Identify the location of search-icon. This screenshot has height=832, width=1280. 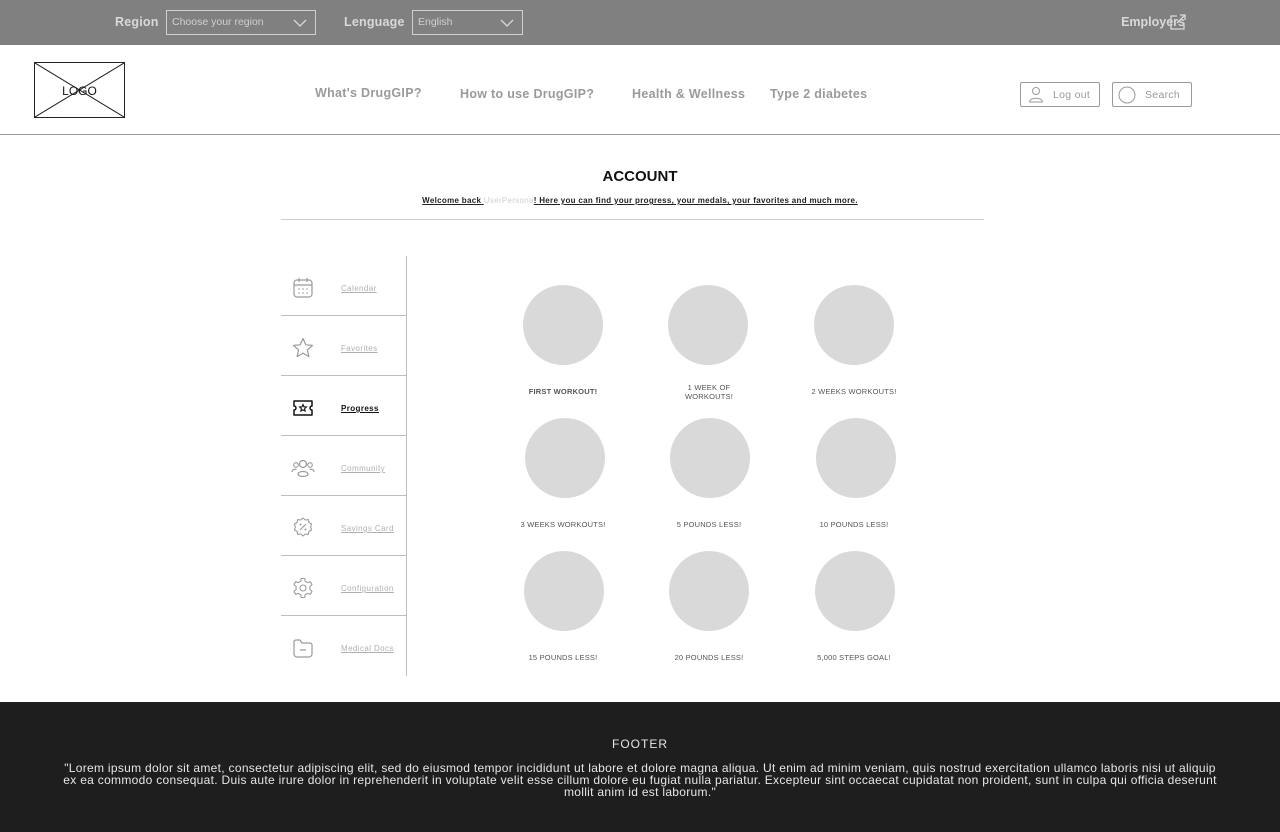
(1127, 95).